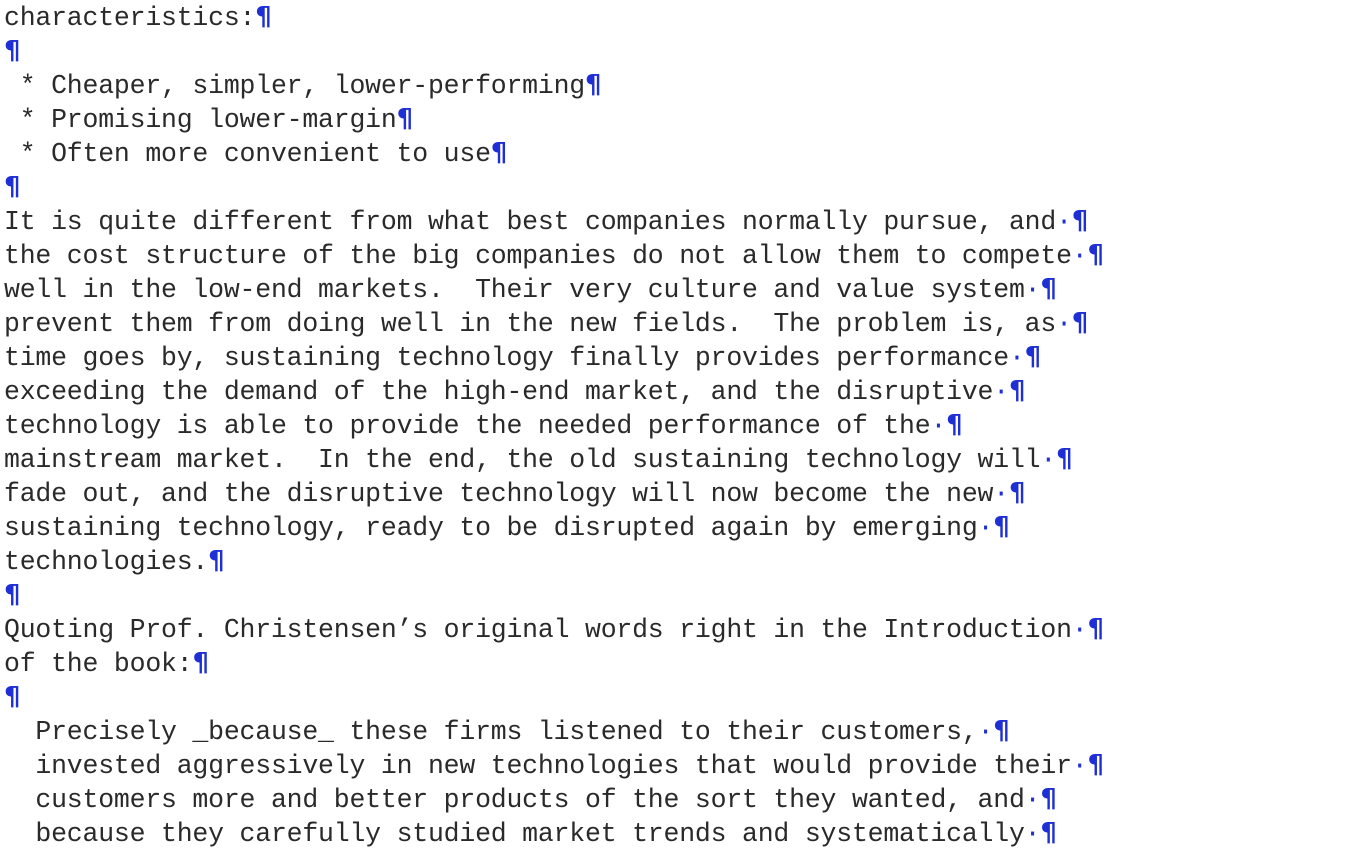  Describe the element at coordinates (130, 18) in the screenshot. I see `line-text: characteristics:` at that location.